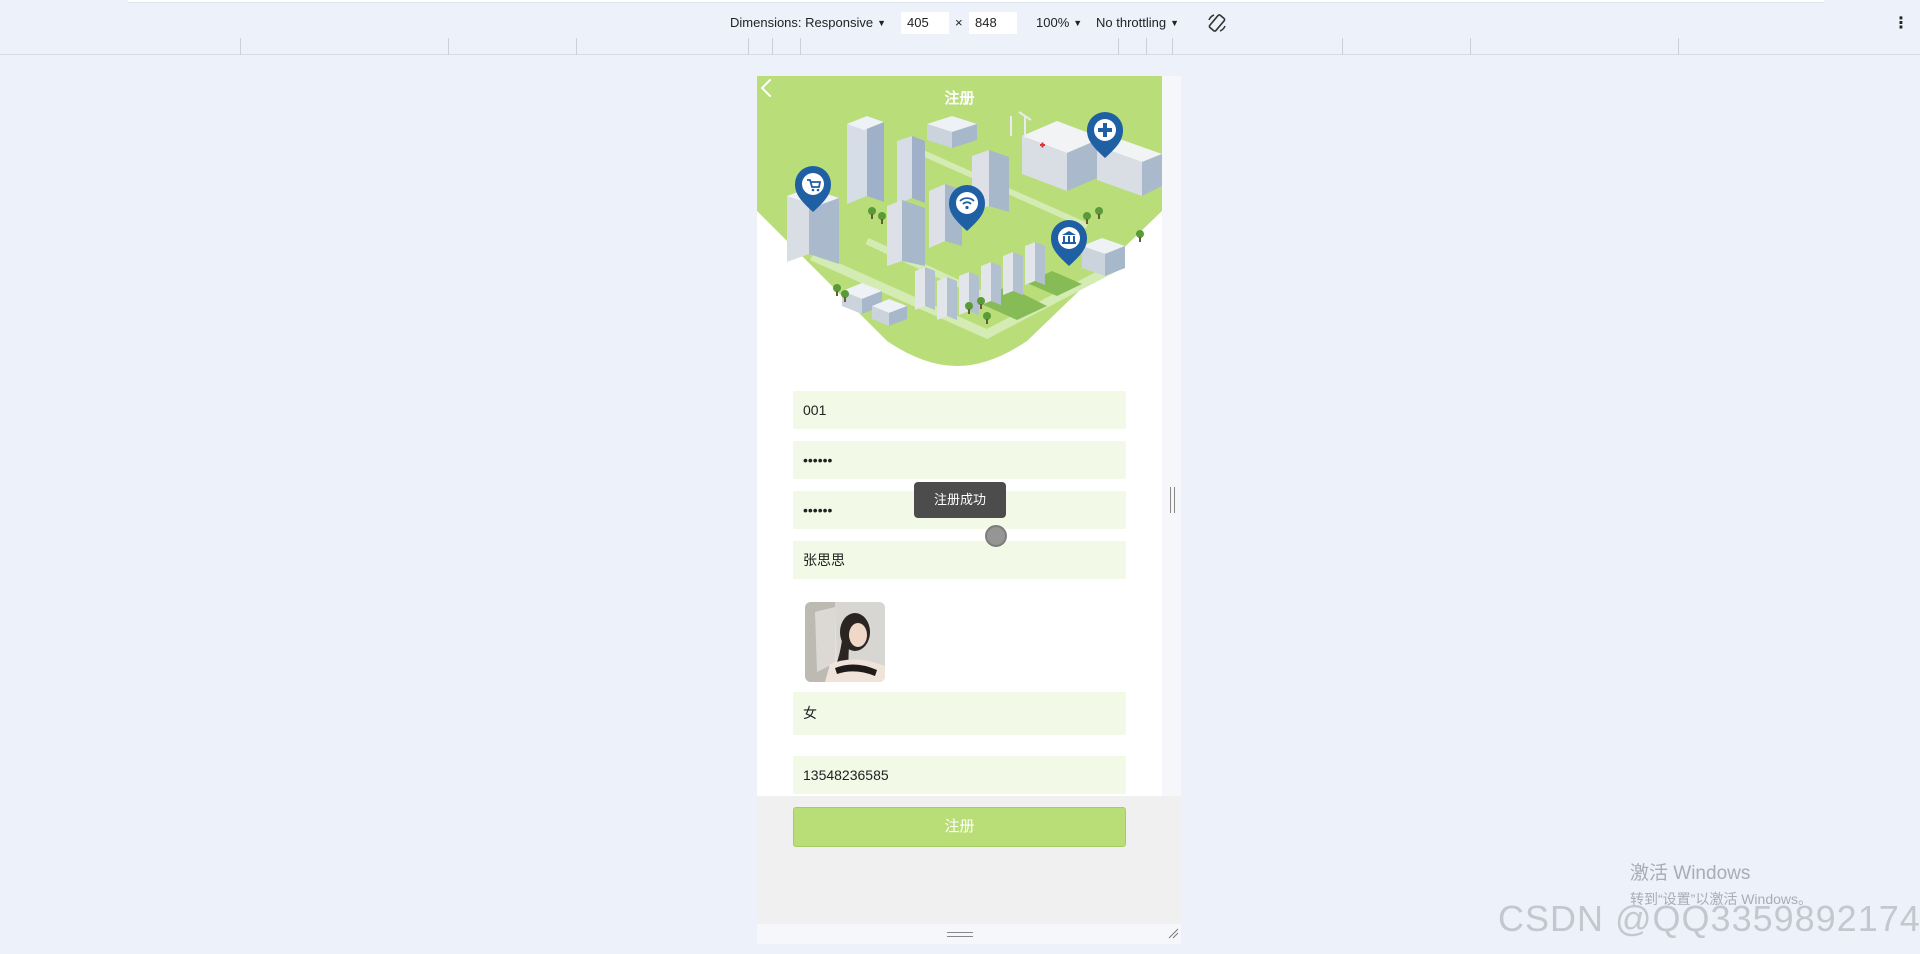  What do you see at coordinates (996, 536) in the screenshot?
I see `touch-cursor` at bounding box center [996, 536].